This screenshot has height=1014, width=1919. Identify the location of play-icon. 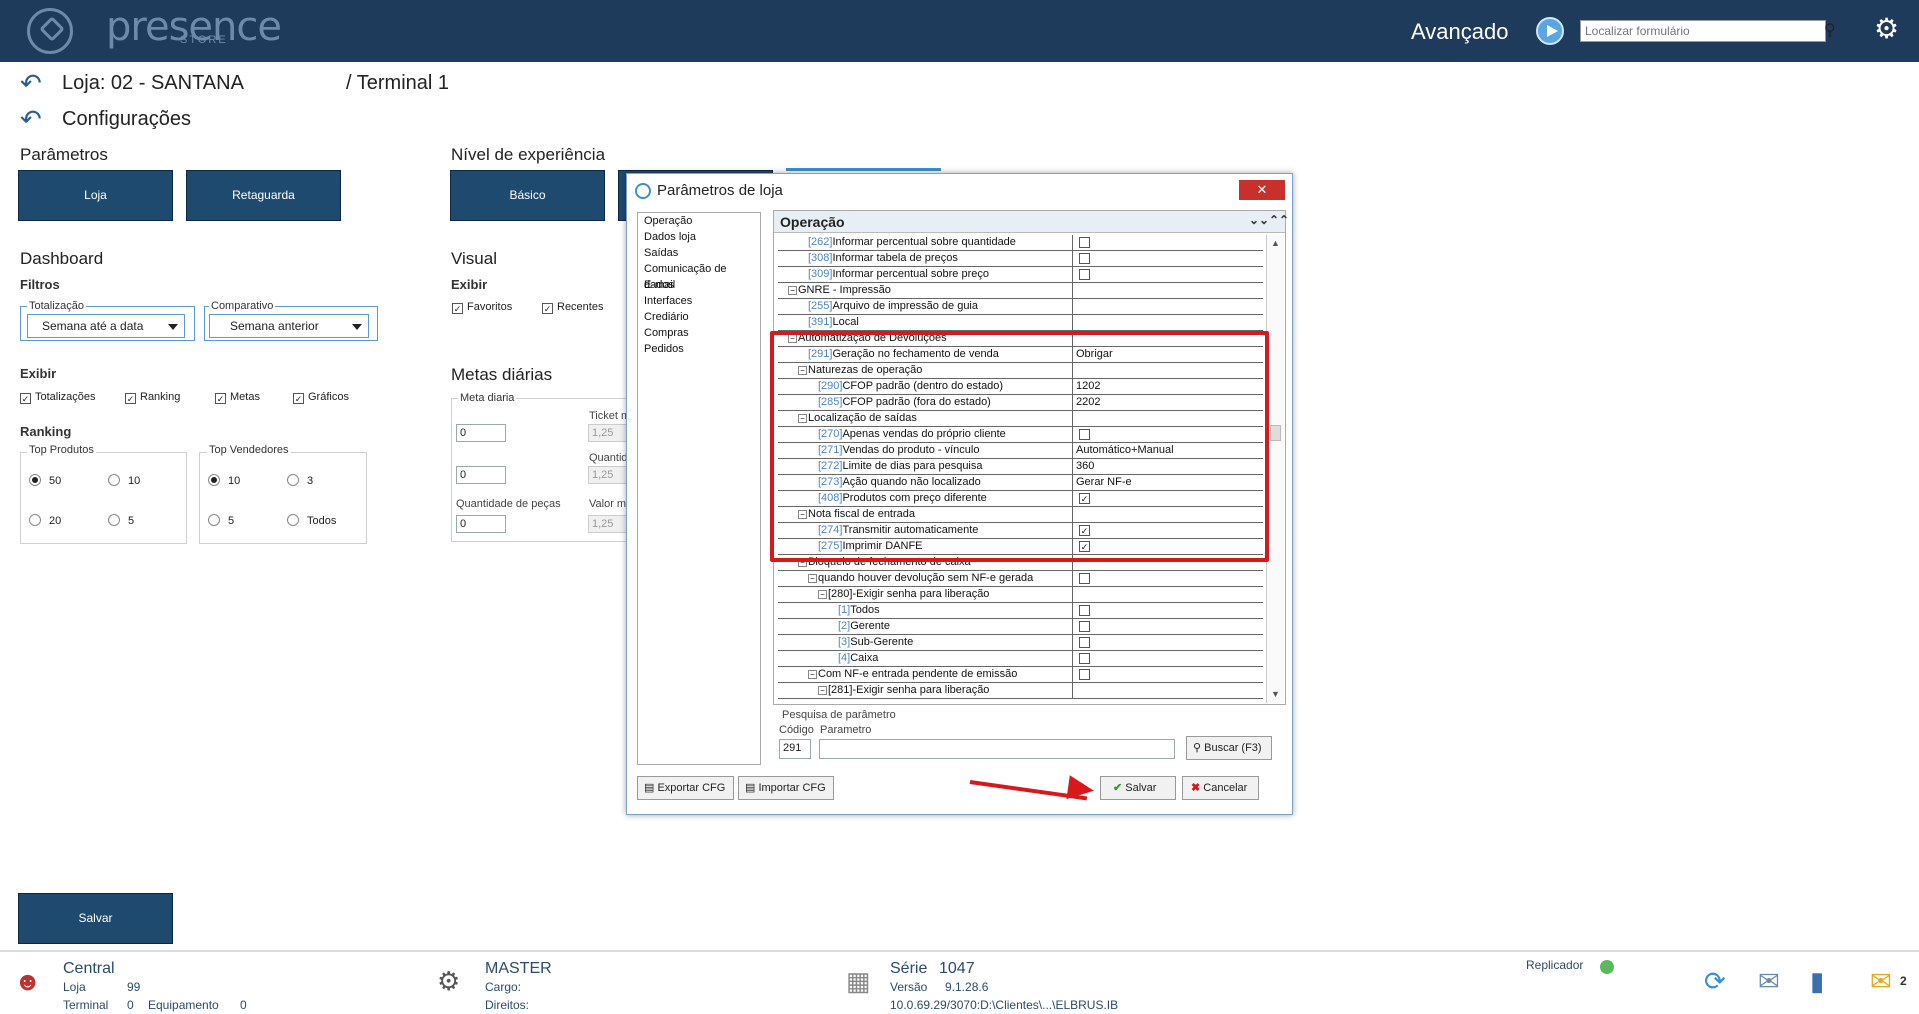
(1550, 31).